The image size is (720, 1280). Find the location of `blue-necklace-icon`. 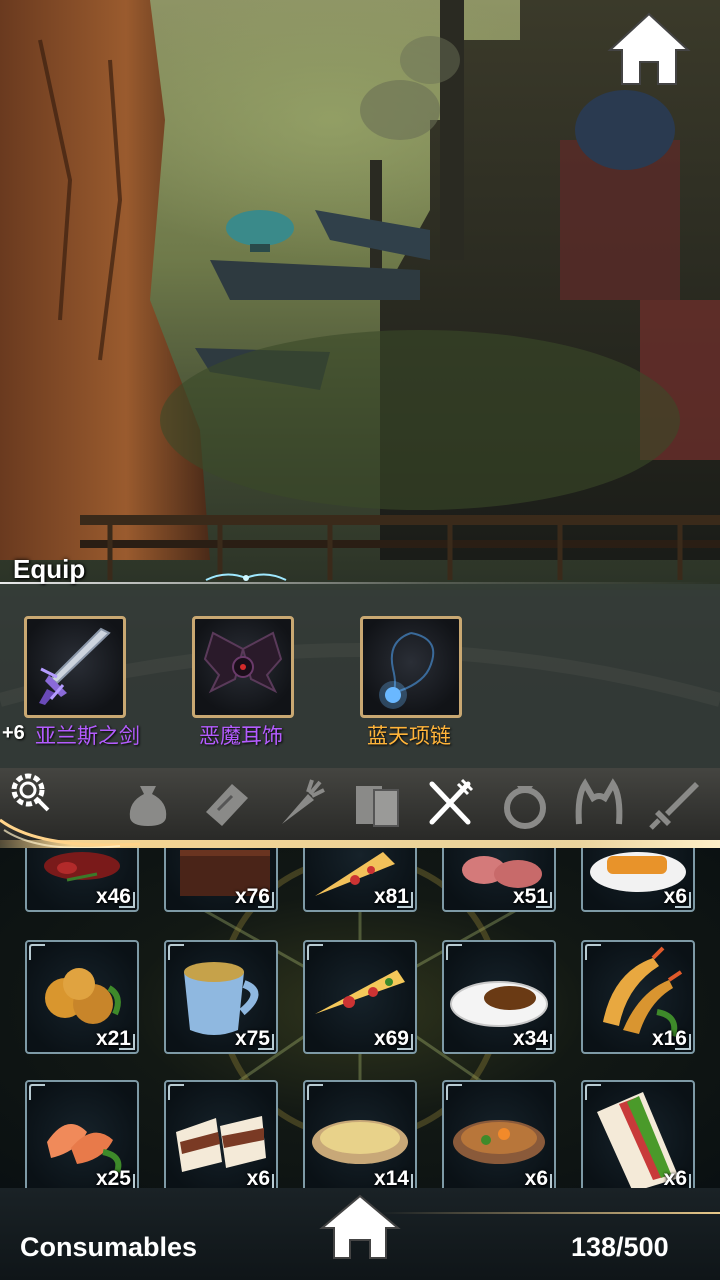

blue-necklace-icon is located at coordinates (407, 670).